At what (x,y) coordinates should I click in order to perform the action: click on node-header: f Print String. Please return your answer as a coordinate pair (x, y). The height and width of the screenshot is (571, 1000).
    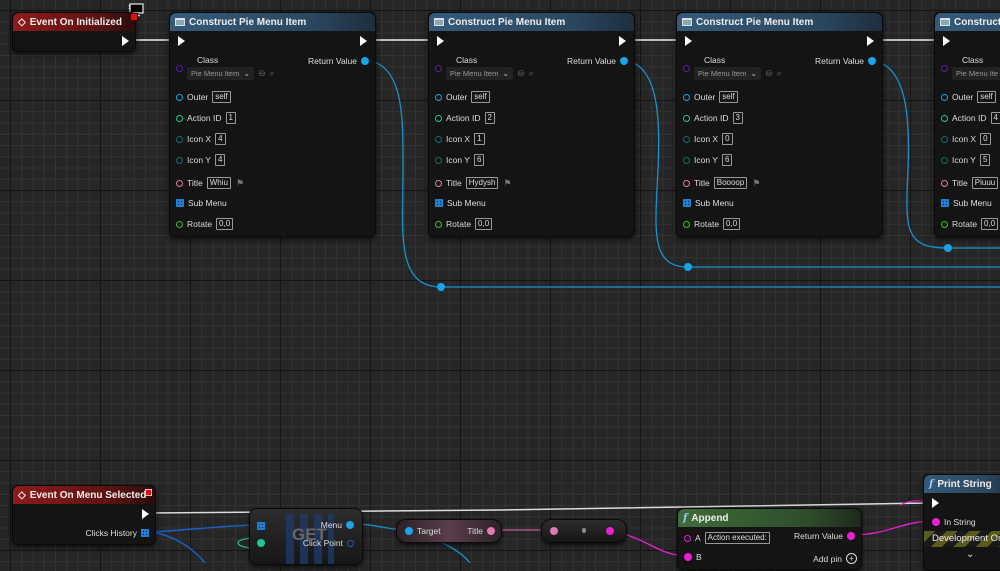
    Looking at the image, I should click on (962, 484).